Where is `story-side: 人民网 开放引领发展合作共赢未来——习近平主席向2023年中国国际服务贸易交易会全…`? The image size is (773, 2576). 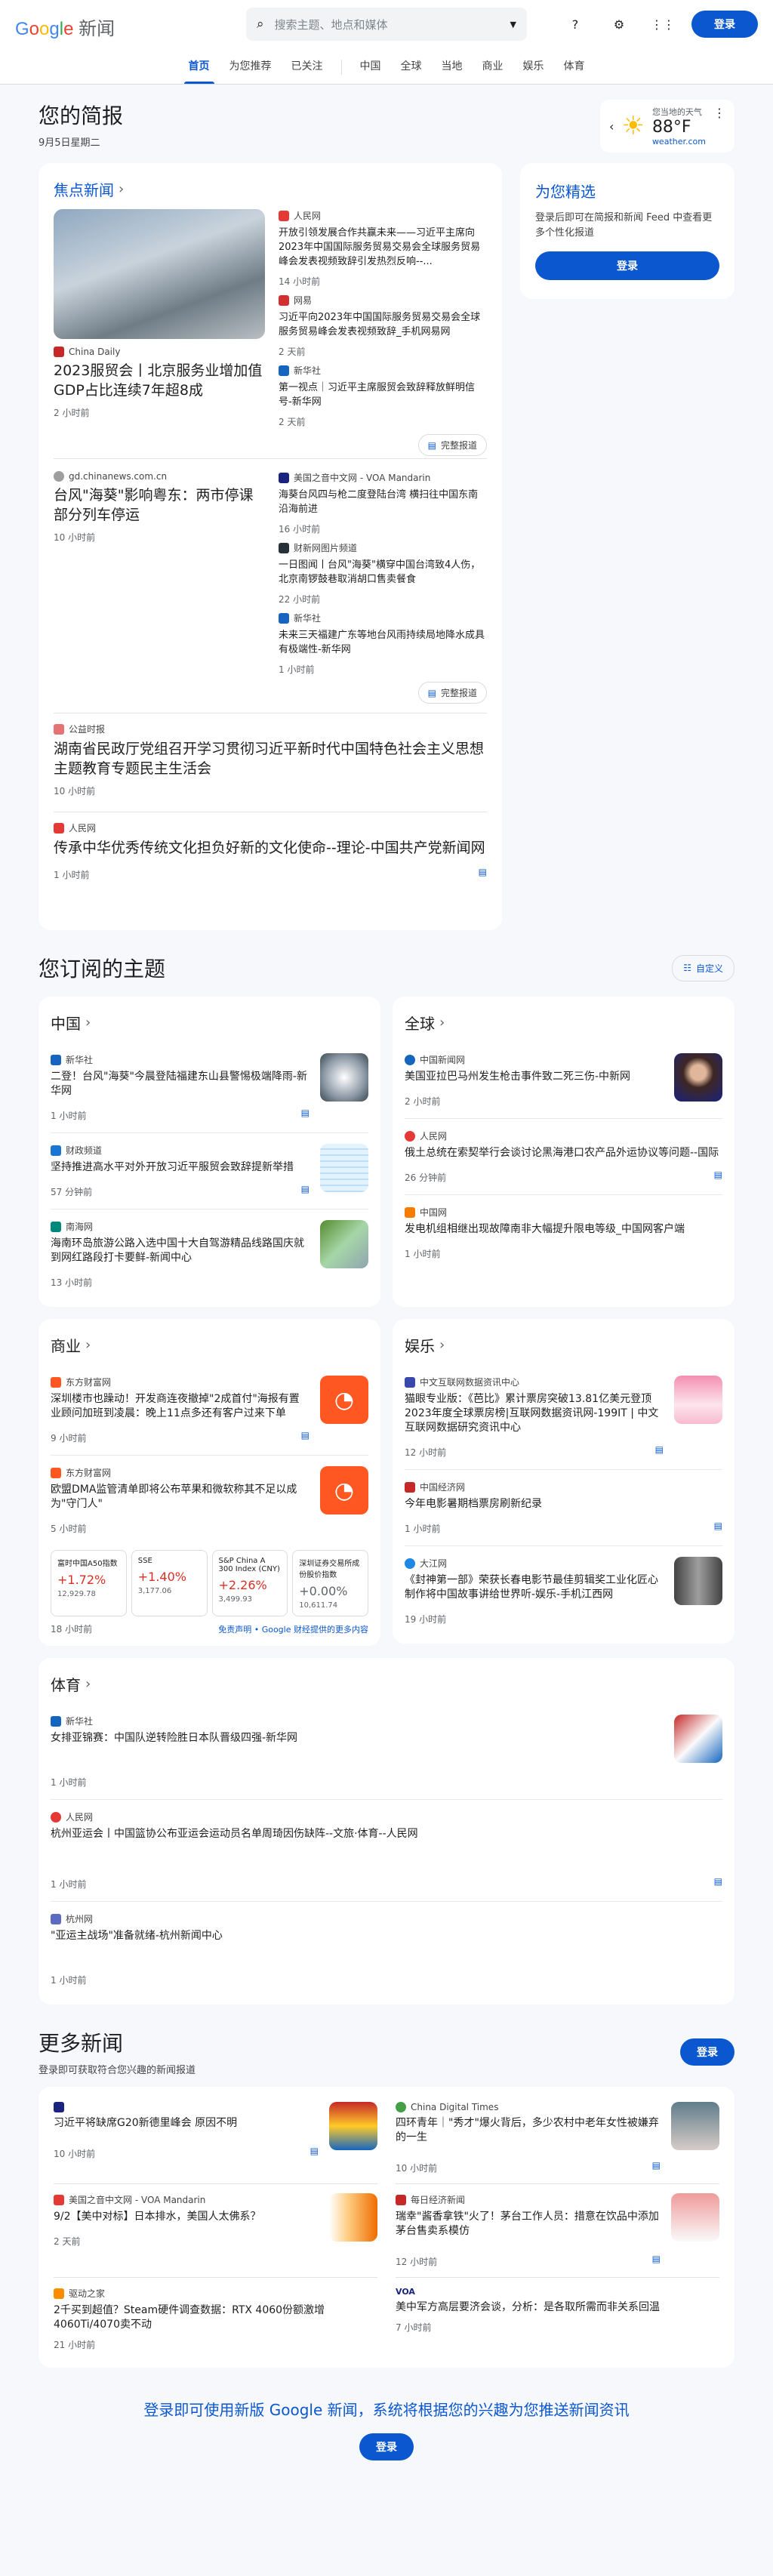 story-side: 人民网 开放引领发展合作共赢未来——习近平主席向2023年中国国际服务贸易交易会全… is located at coordinates (383, 251).